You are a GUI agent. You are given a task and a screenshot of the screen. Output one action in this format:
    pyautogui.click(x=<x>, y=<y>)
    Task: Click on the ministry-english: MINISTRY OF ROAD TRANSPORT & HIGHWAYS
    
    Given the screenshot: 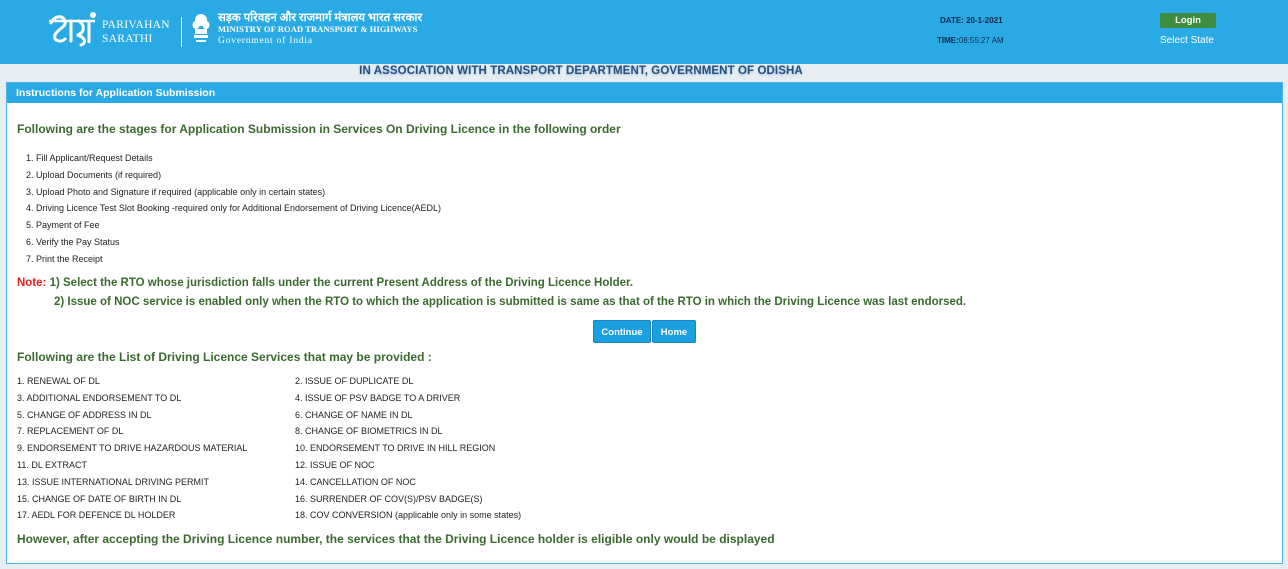 What is the action you would take?
    pyautogui.click(x=318, y=29)
    